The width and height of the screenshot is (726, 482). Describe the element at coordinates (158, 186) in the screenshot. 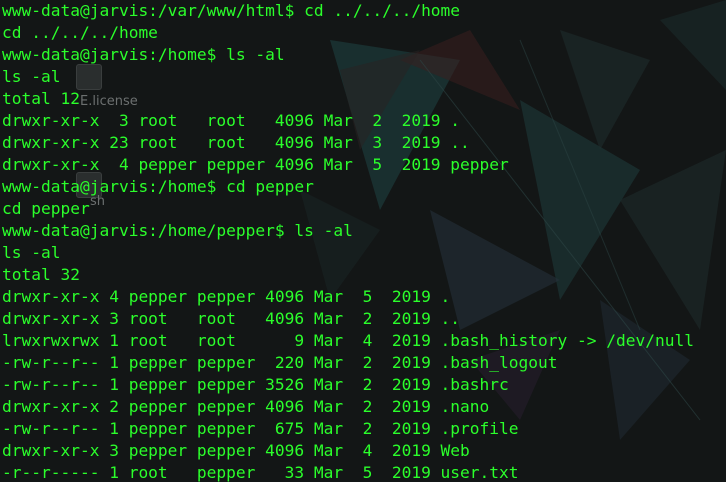

I see `terminal-line: www-data@jarvis:/home$ cd pepper` at that location.